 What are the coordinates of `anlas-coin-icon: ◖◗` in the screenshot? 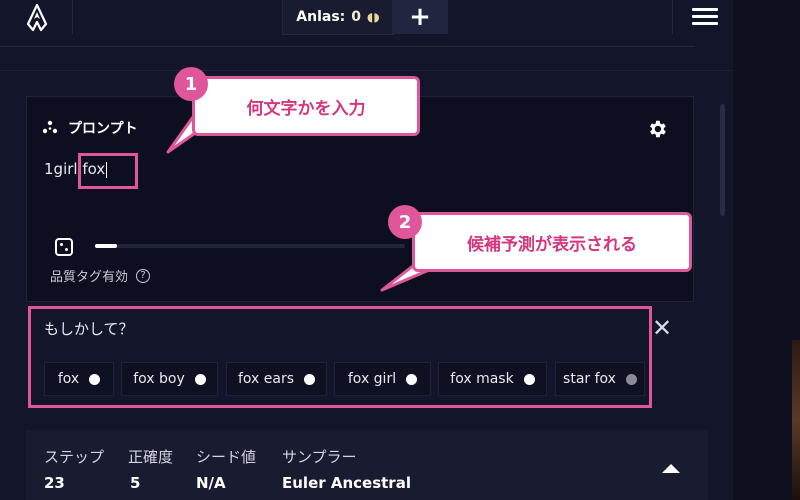 It's located at (373, 17).